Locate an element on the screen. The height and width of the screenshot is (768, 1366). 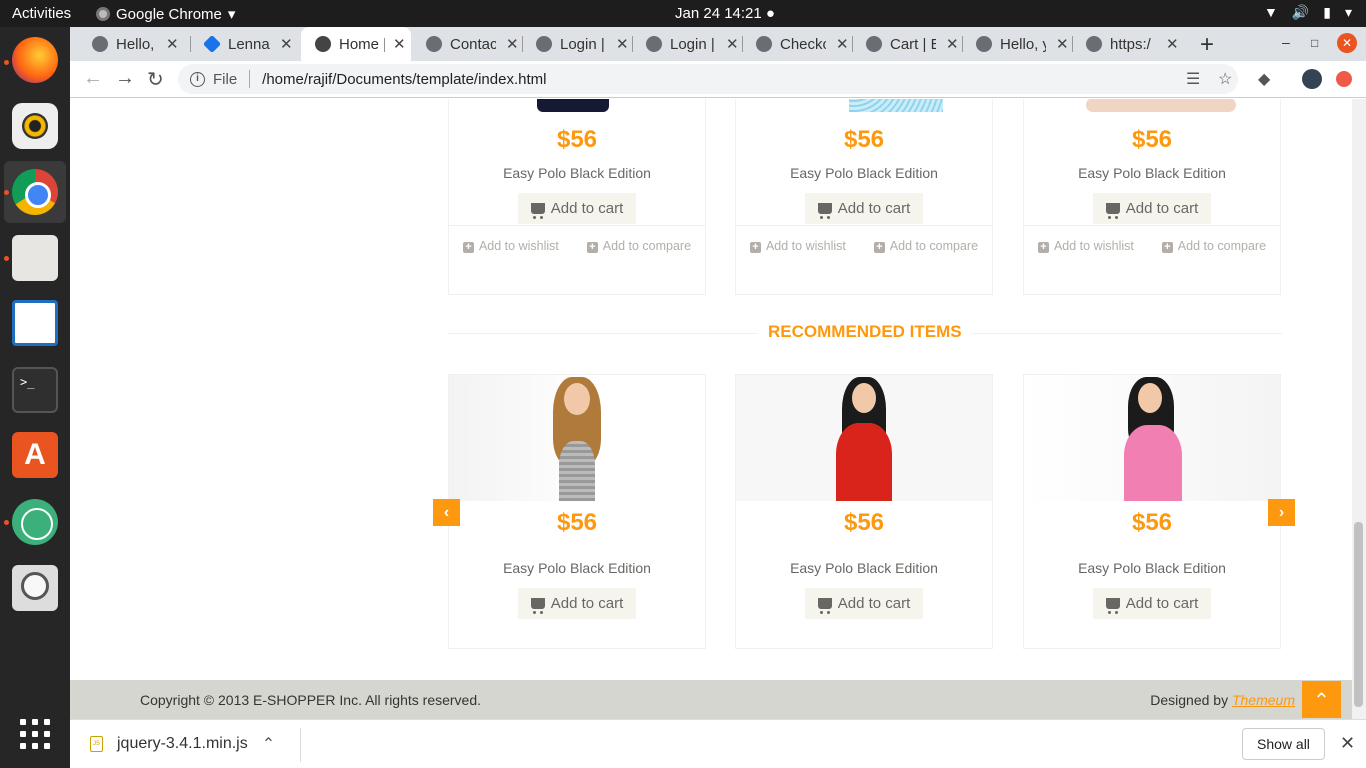
plus-icon: + is located at coordinates (468, 247).